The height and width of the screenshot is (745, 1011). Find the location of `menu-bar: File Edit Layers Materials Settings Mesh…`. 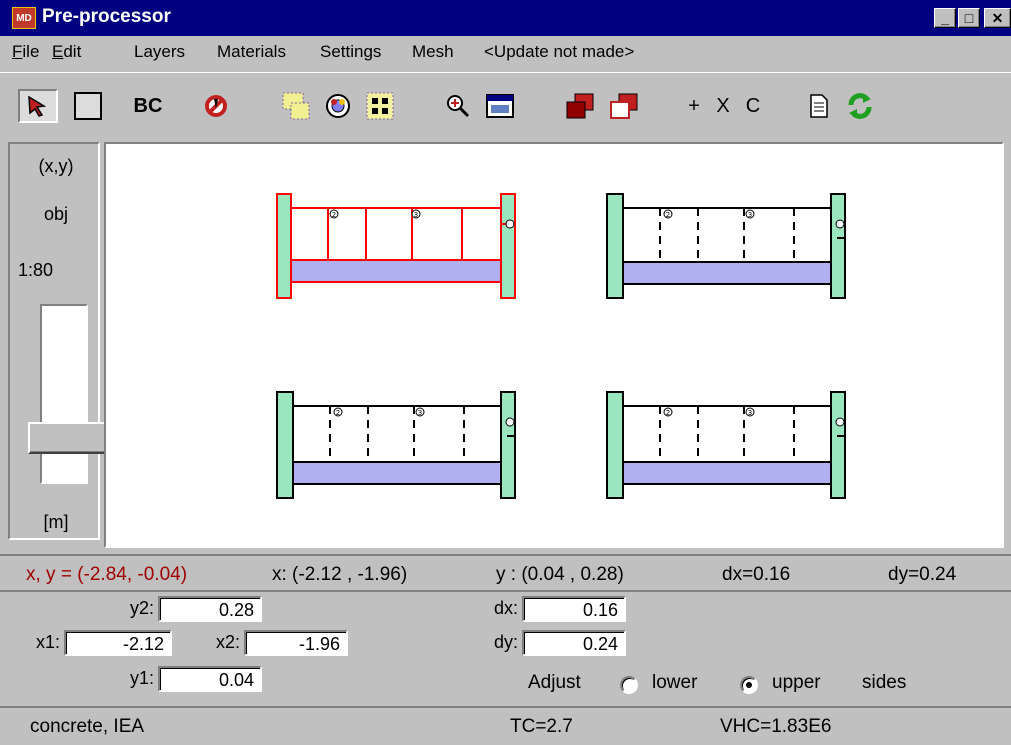

menu-bar: File Edit Layers Materials Settings Mesh… is located at coordinates (505, 53).